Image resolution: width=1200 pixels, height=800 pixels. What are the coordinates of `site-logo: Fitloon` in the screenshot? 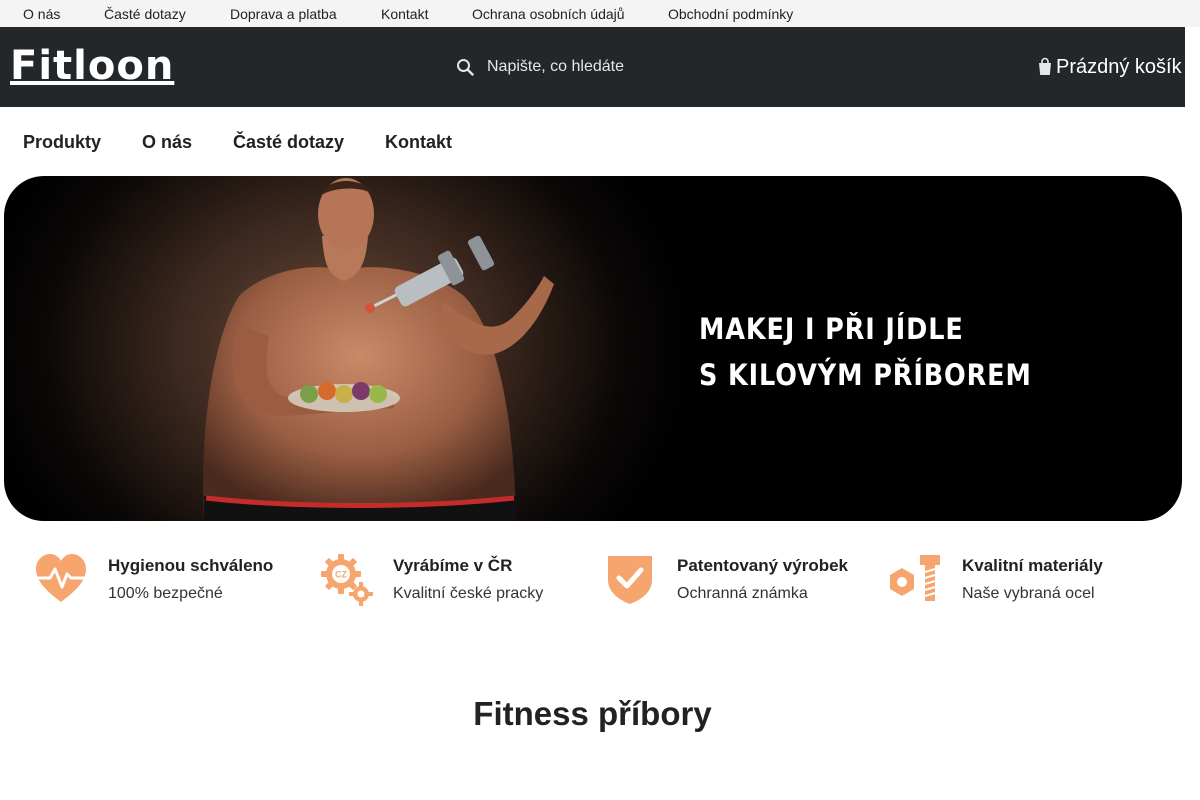 It's located at (92, 66).